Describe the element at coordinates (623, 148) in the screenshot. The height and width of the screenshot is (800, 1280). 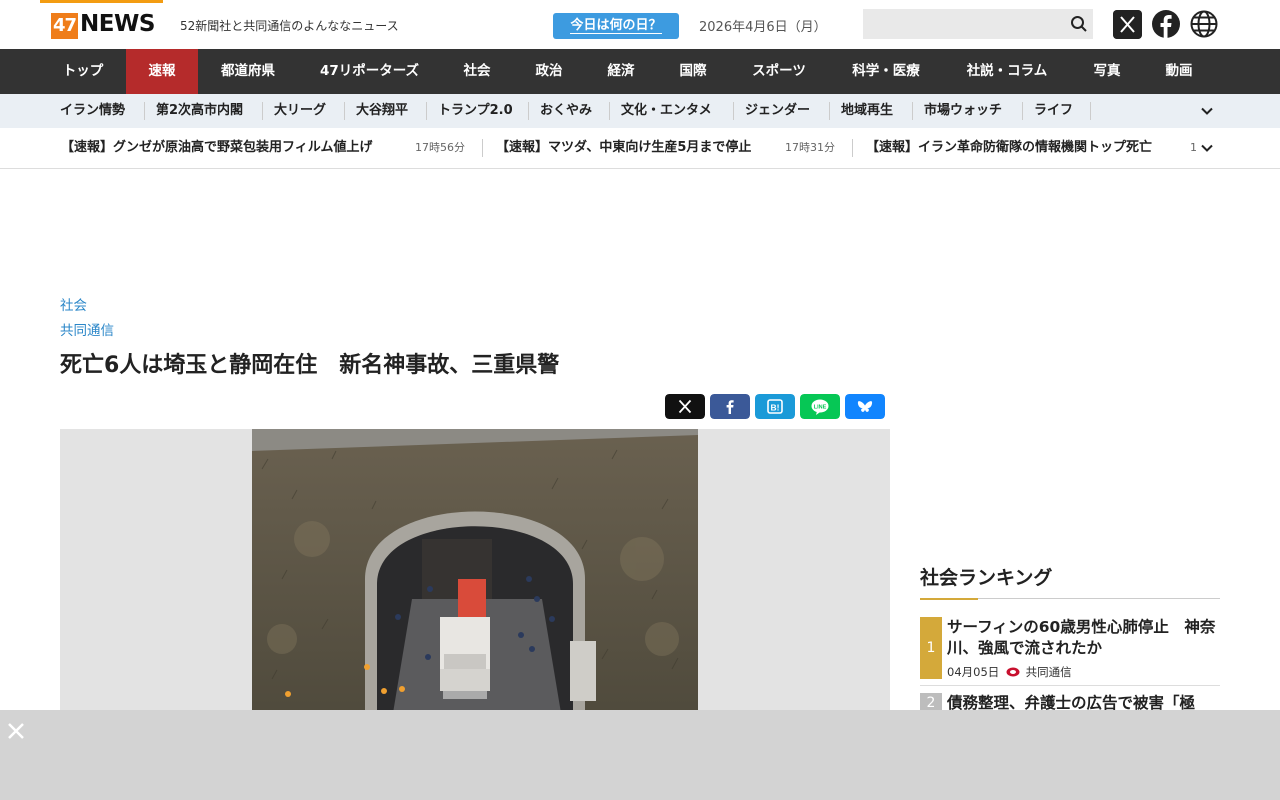
I see `ticker-headline: 【速報】マツダ、中東向け生産5月まで停止` at that location.